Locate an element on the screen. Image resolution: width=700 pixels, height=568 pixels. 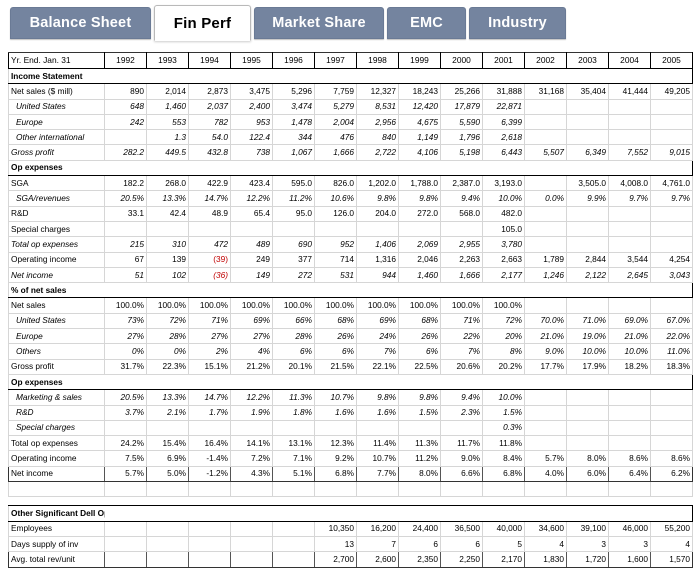
tab-market-share: Market Share is located at coordinates (319, 23).